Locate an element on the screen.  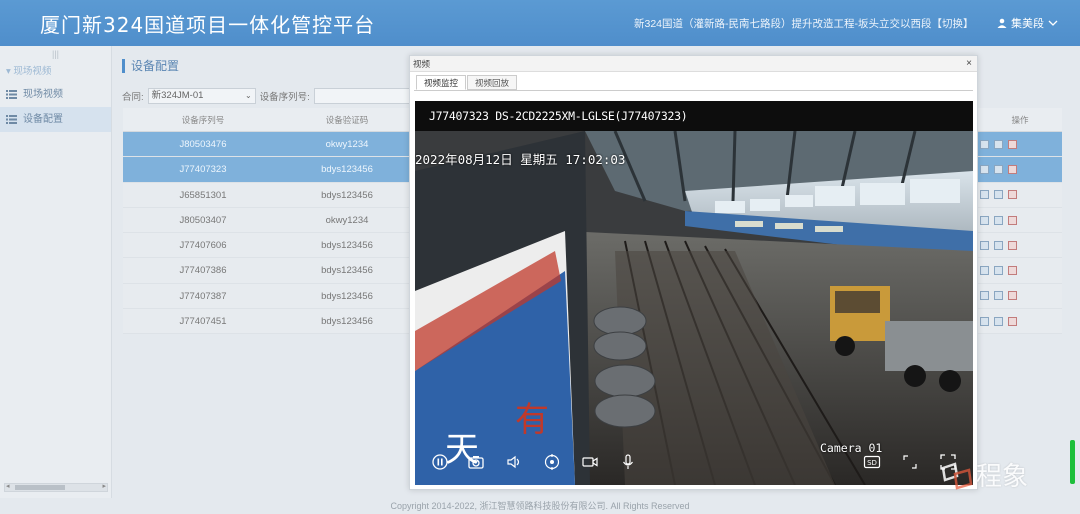
page-title: 设备配置 is located at coordinates (150, 66).